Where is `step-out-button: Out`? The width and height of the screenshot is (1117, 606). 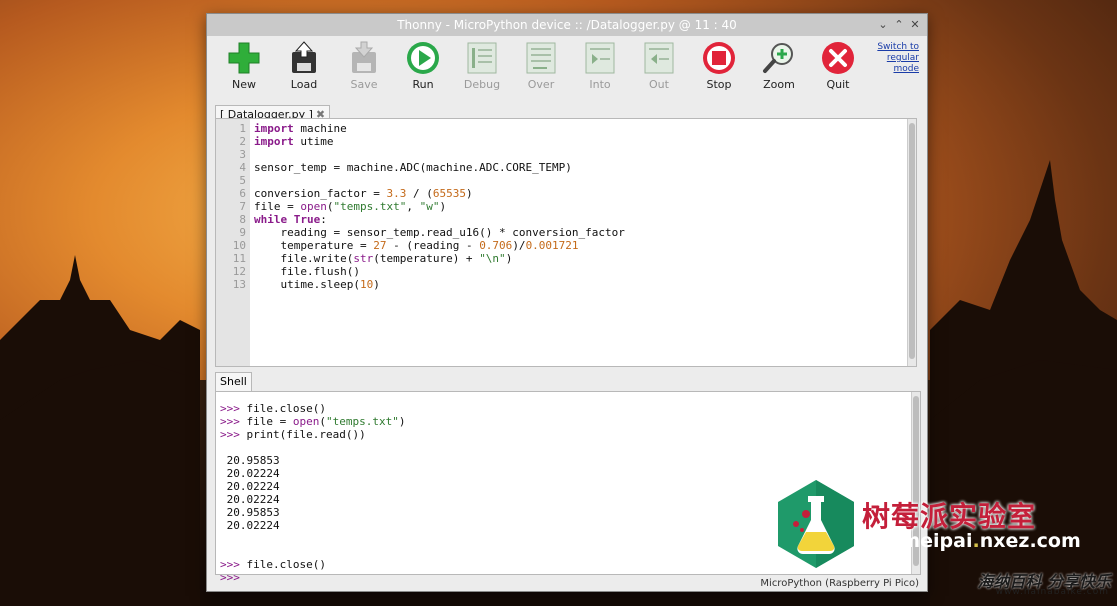
step-out-button: Out is located at coordinates (659, 65).